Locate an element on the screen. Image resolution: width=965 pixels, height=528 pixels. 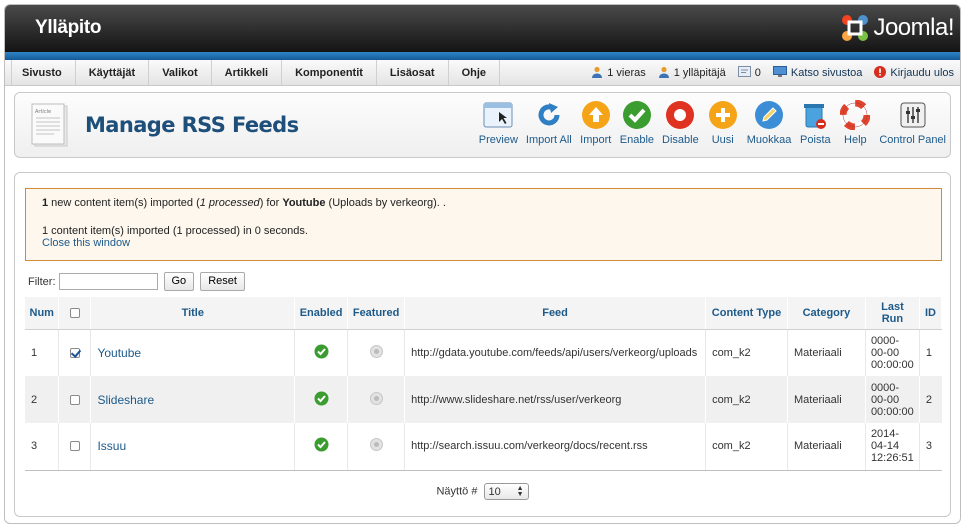
menu-item-komponentit: Komponentit is located at coordinates (329, 72).